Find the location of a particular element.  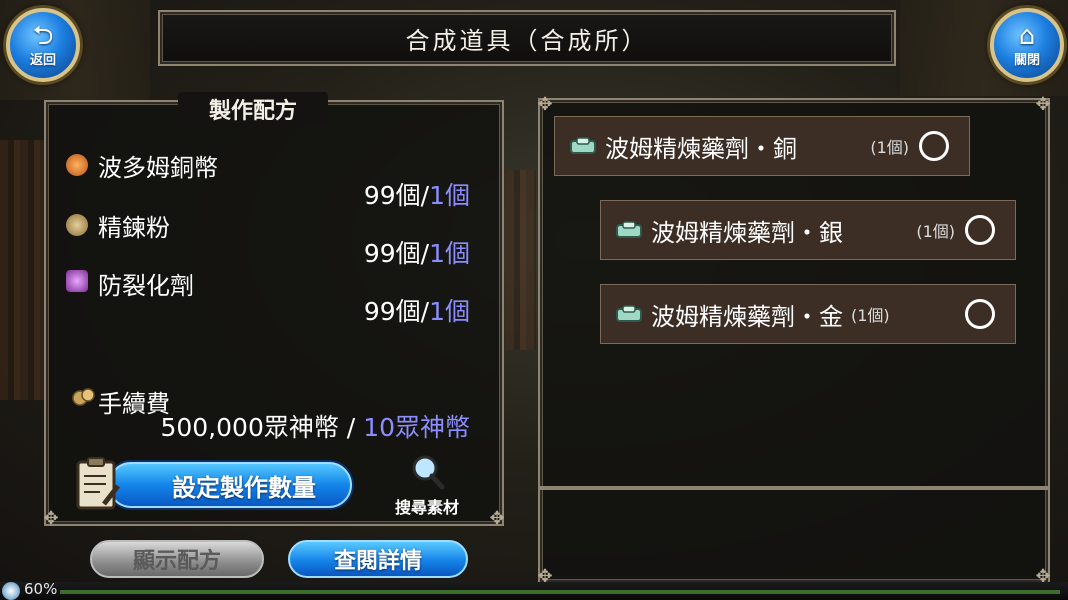

recipe-heading: 製作配方 is located at coordinates (253, 109).